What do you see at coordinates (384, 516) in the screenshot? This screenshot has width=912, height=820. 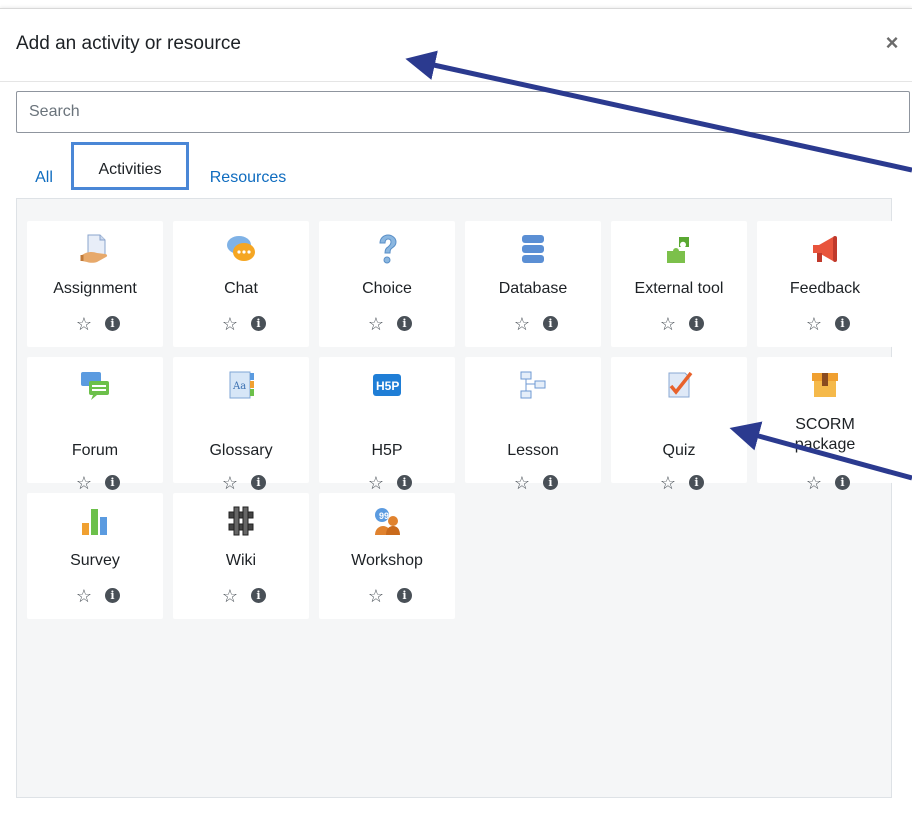 I see `svg-text: 99` at bounding box center [384, 516].